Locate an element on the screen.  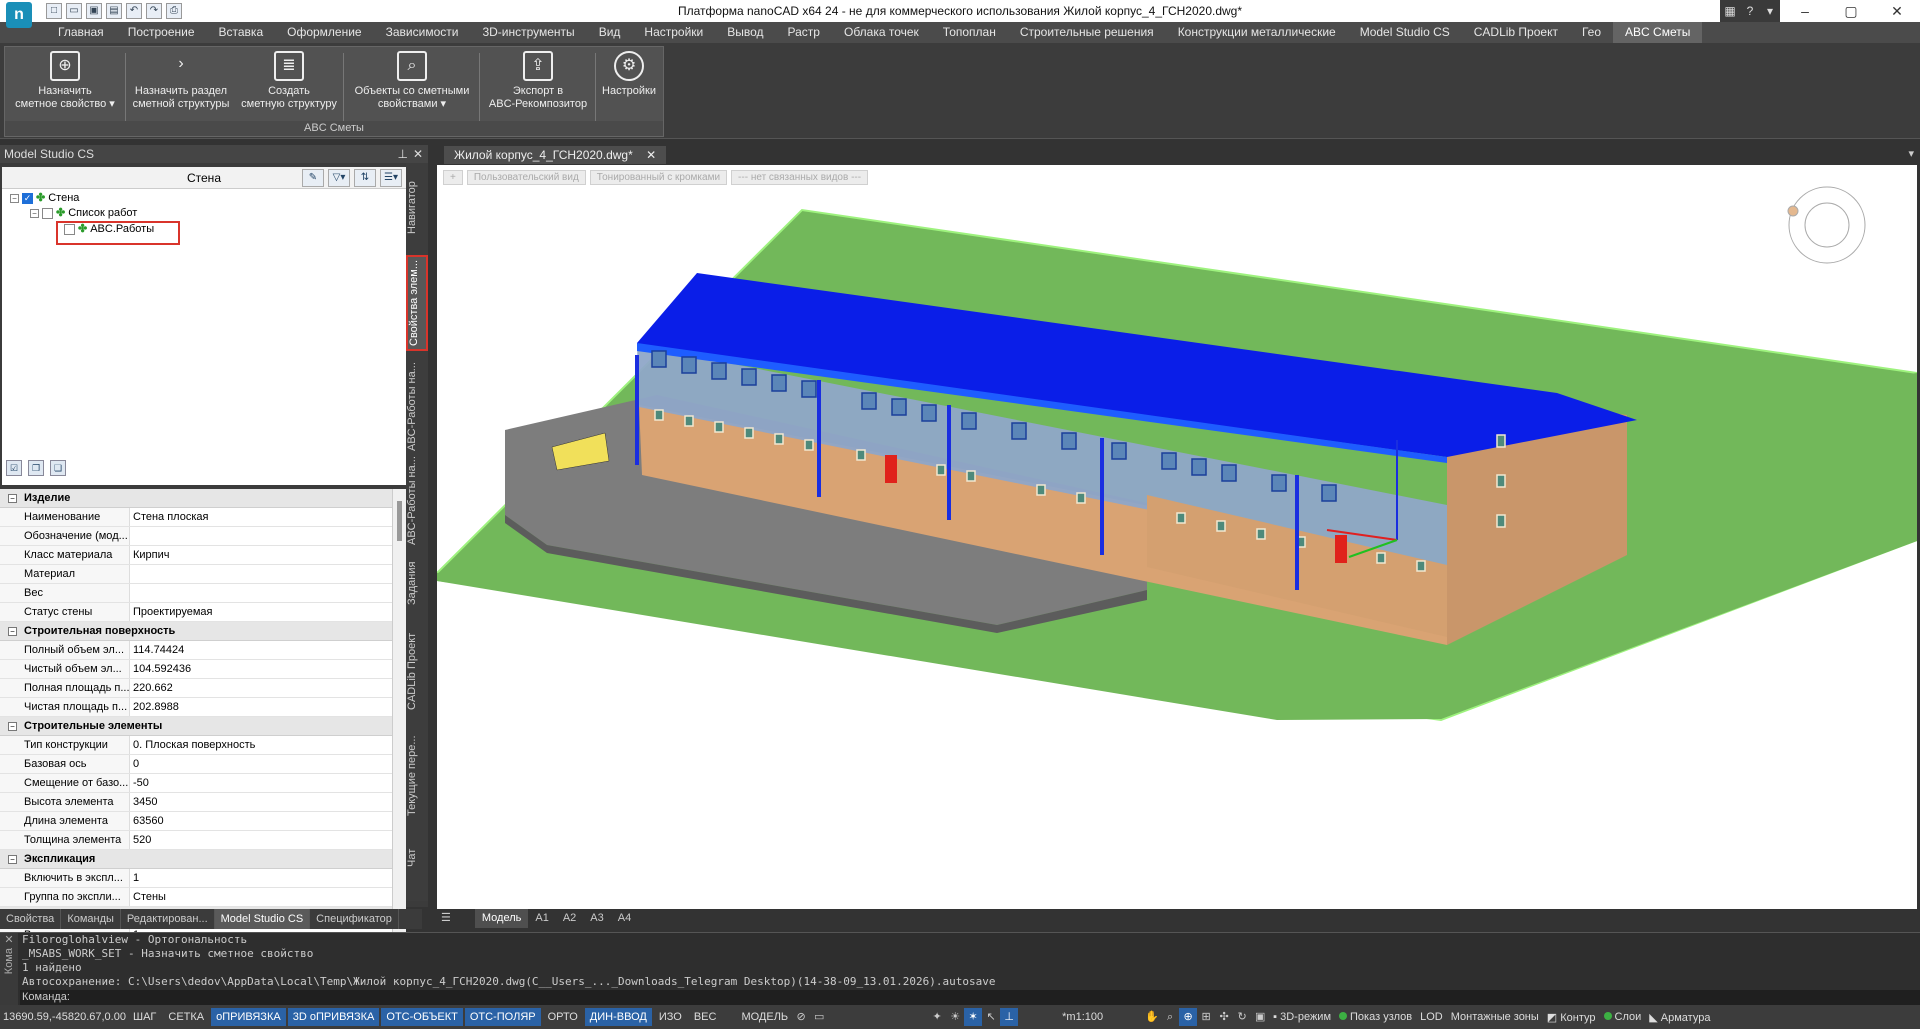
visual-style-button: Тонированный с кромками is located at coordinates (658, 177).